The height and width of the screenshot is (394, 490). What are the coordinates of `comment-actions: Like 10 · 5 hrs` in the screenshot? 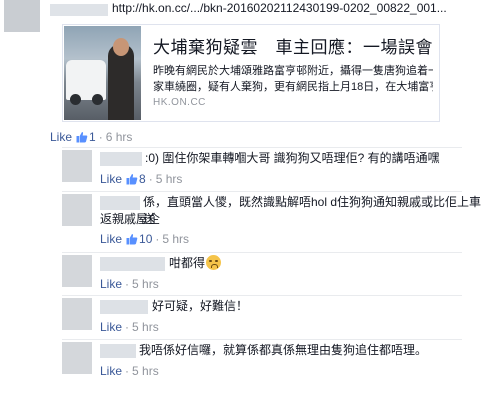 It's located at (144, 239).